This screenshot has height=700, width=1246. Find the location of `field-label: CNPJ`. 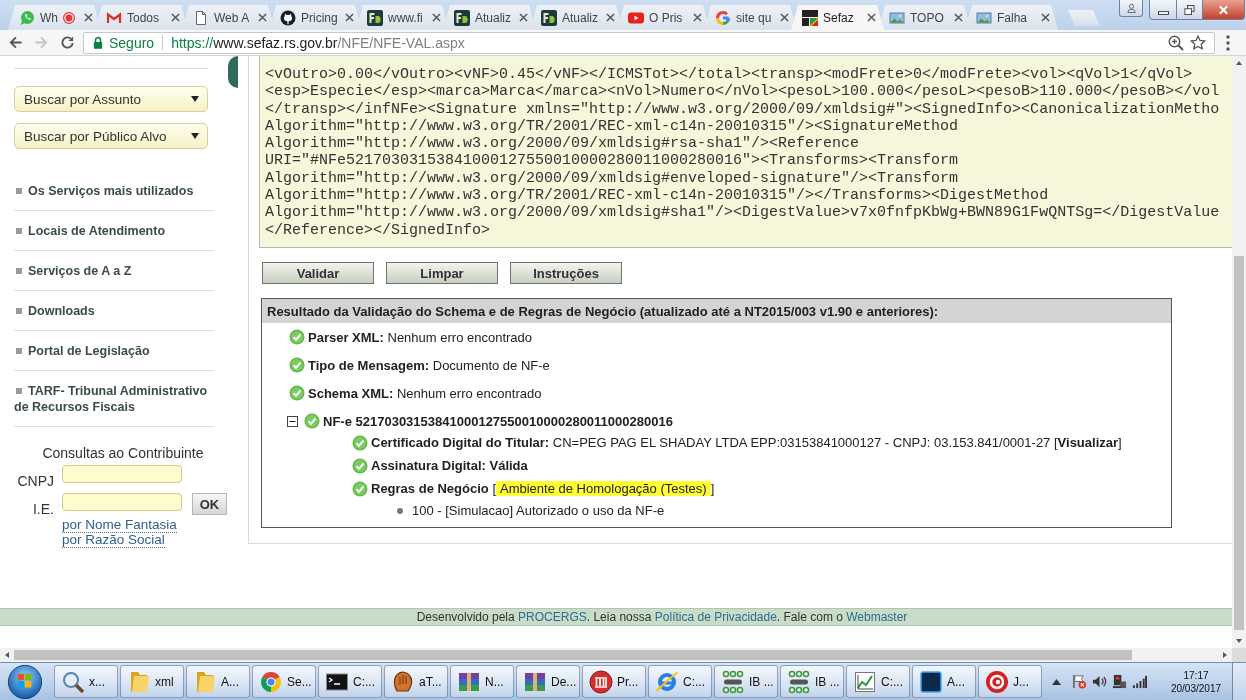

field-label: CNPJ is located at coordinates (35, 481).